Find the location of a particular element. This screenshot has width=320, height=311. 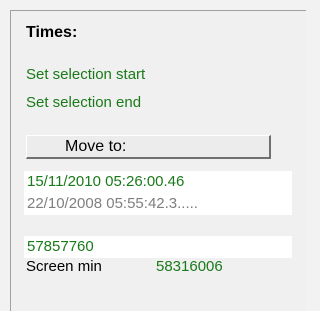

move-to-button: Move to: is located at coordinates (148, 147).